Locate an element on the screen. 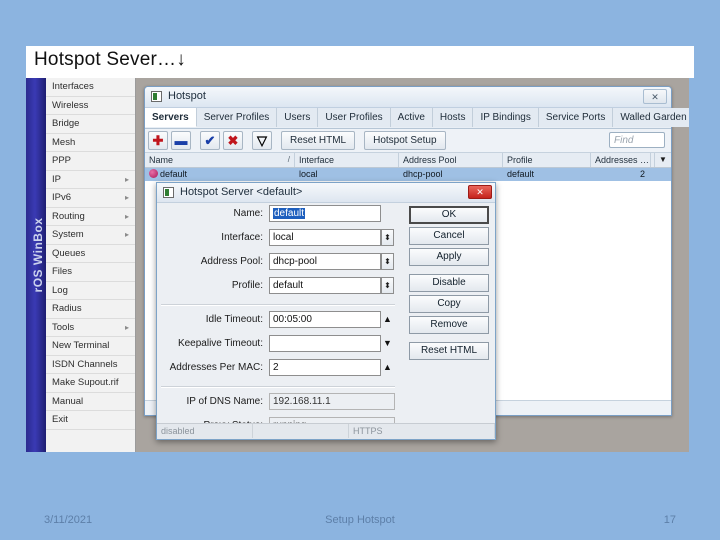  field-row-ip-of-dns-name: IP of DNS Name: 192.168.11.1 is located at coordinates (280, 403).